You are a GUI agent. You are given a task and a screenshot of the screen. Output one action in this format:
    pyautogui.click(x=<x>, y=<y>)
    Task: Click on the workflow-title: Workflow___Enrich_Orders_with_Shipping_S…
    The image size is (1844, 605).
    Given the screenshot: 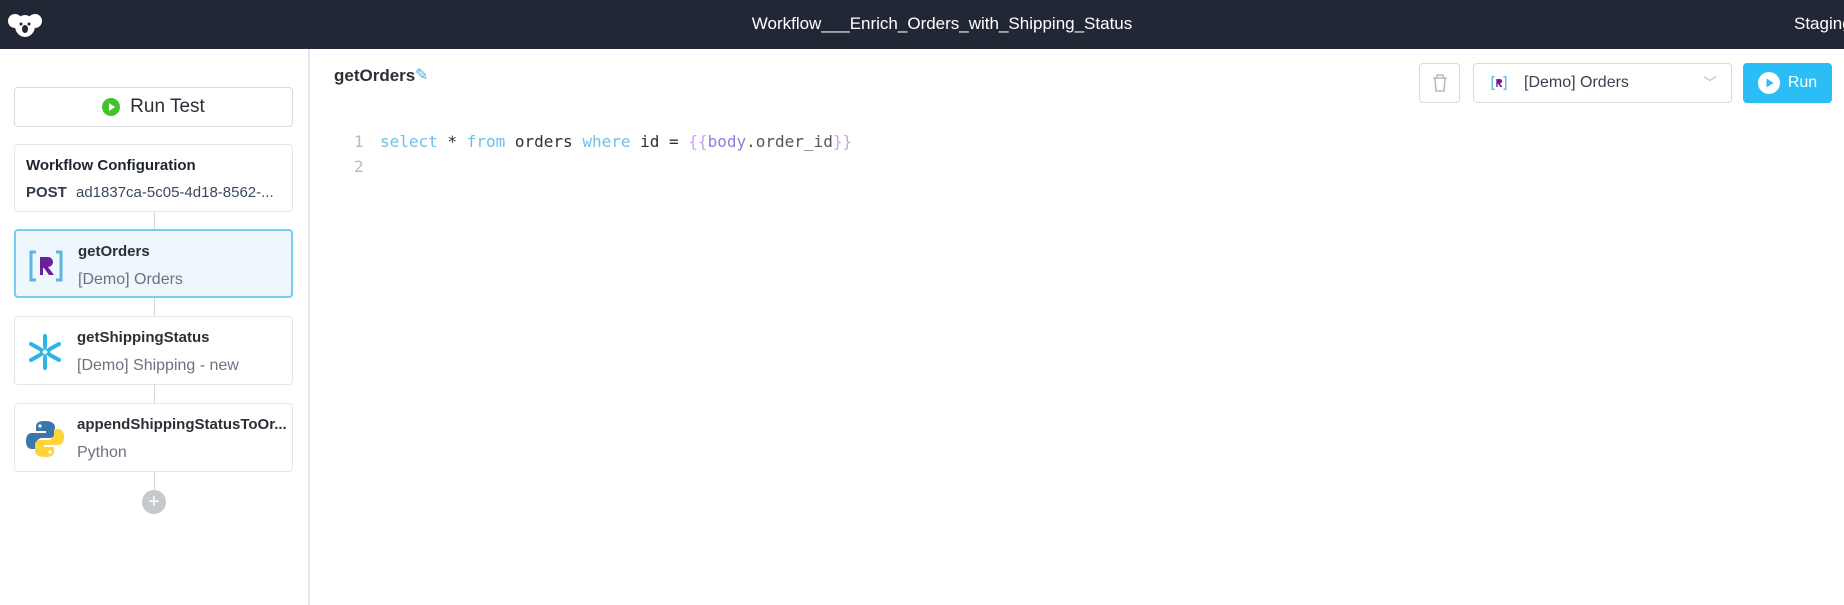 What is the action you would take?
    pyautogui.click(x=922, y=24)
    